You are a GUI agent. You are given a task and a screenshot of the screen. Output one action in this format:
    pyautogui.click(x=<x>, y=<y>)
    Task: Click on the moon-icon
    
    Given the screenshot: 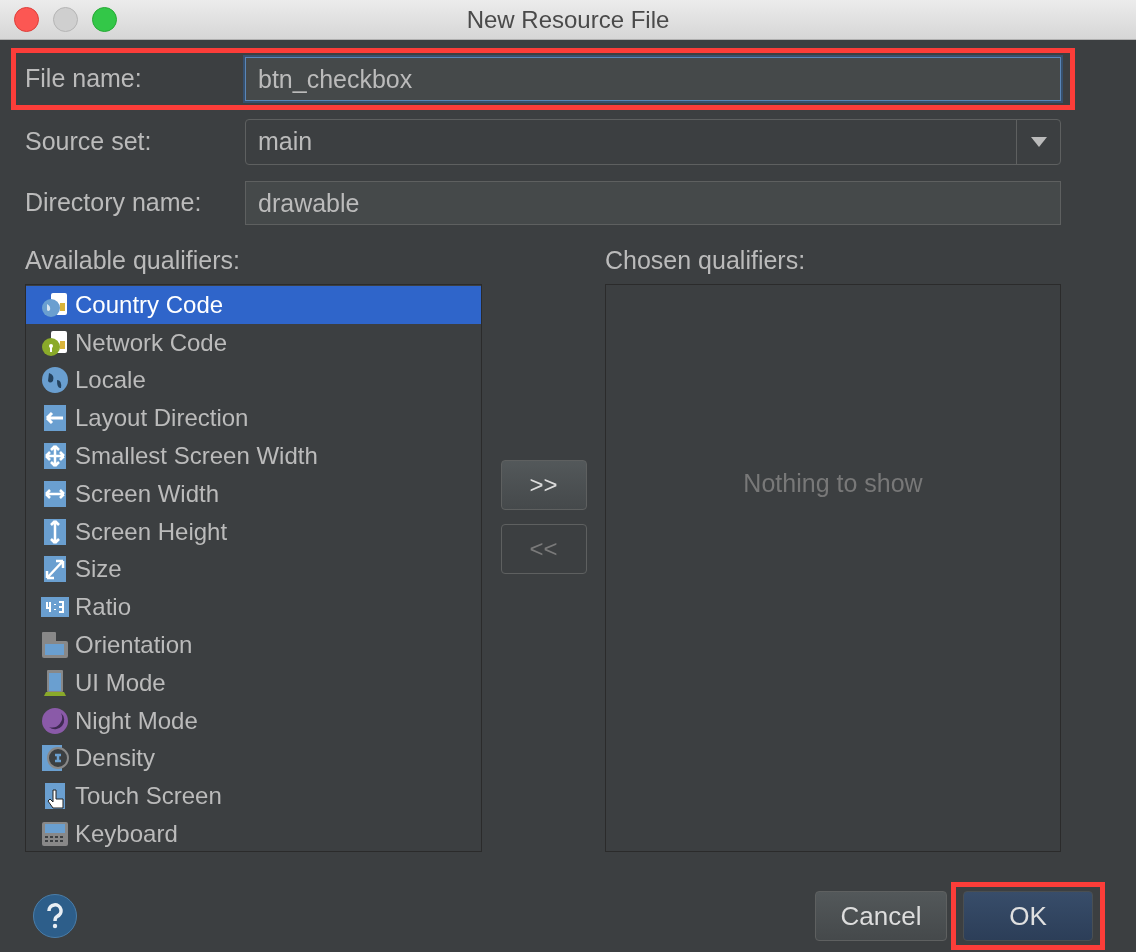 What is the action you would take?
    pyautogui.click(x=55, y=720)
    